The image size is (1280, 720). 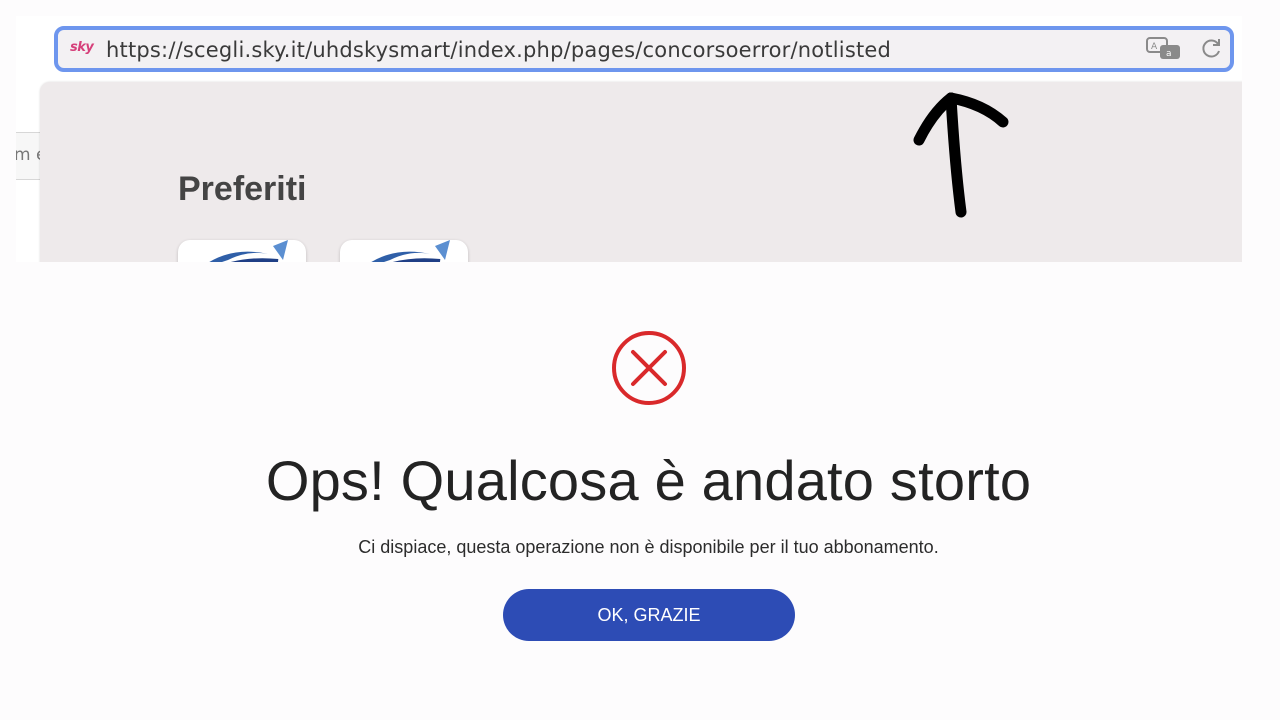 What do you see at coordinates (649, 368) in the screenshot?
I see `error-x-circle-icon` at bounding box center [649, 368].